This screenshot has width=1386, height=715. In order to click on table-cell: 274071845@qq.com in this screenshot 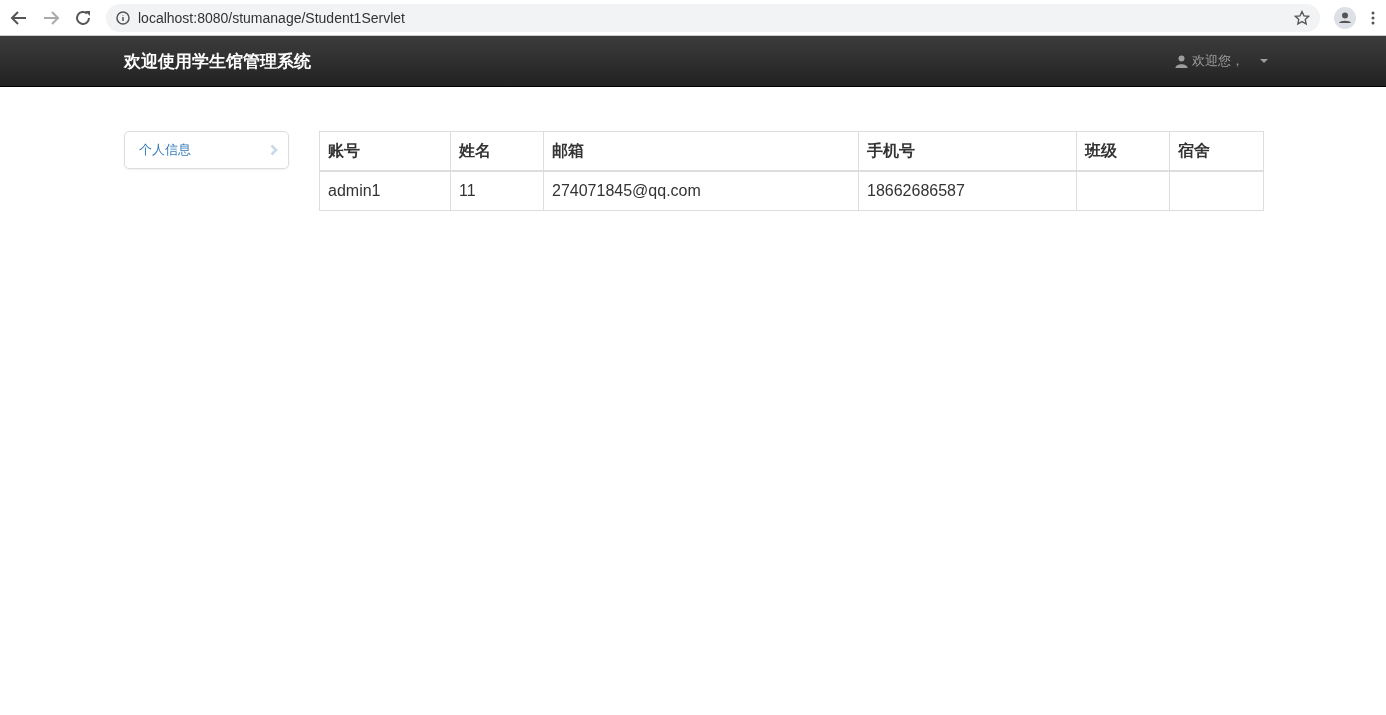, I will do `click(701, 191)`.